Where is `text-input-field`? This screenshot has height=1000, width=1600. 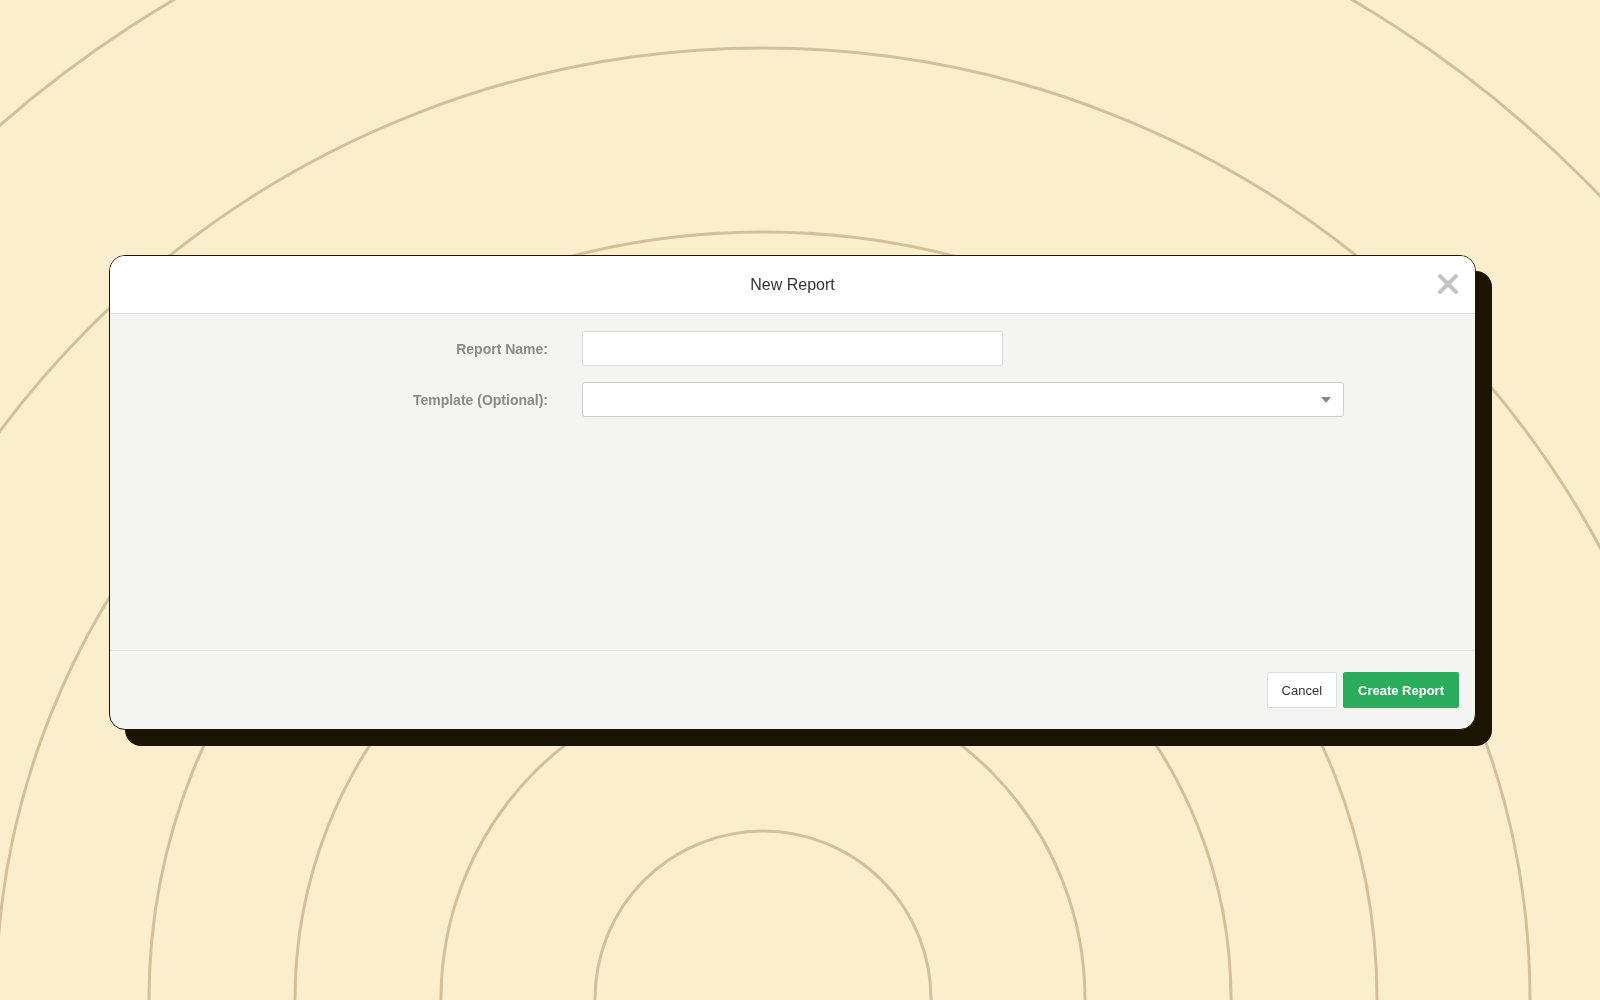
text-input-field is located at coordinates (792, 348).